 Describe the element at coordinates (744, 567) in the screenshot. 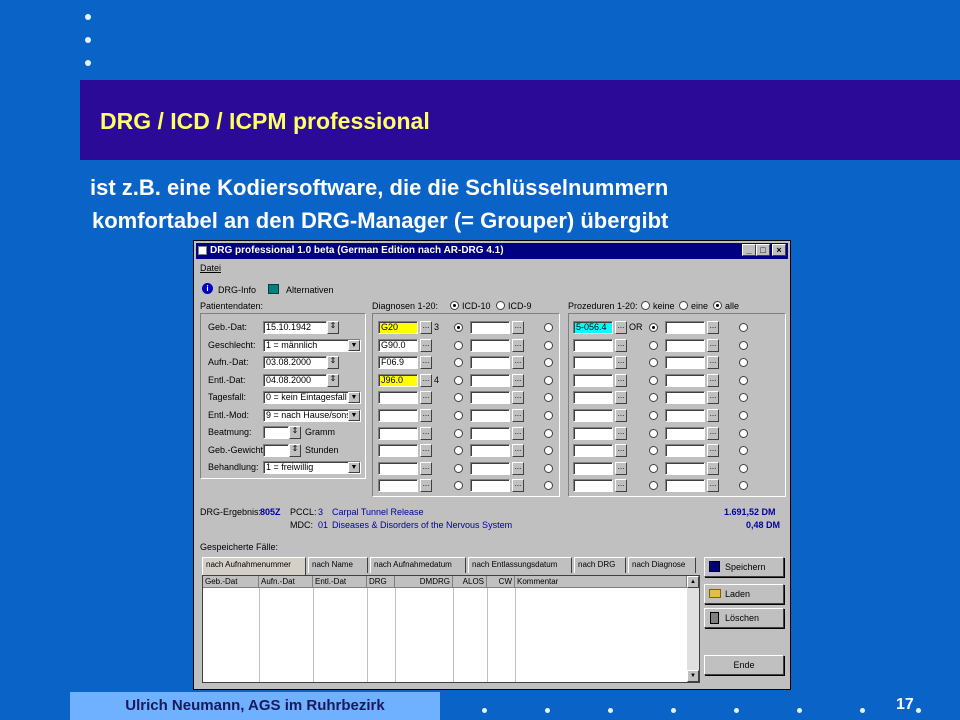

I see `save-button: Speichern` at that location.